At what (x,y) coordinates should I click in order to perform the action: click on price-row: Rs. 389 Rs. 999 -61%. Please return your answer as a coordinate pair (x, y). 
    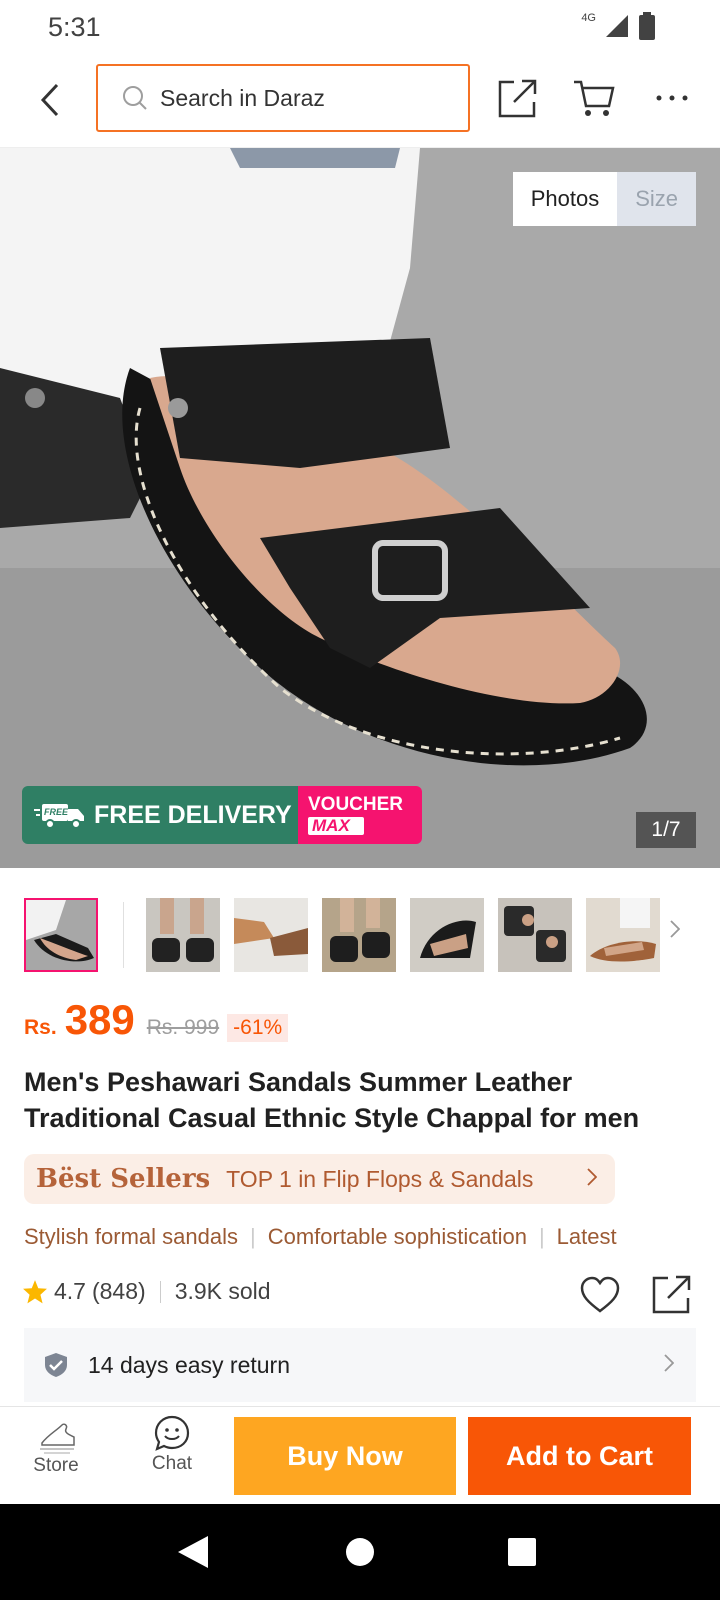
    Looking at the image, I should click on (156, 1020).